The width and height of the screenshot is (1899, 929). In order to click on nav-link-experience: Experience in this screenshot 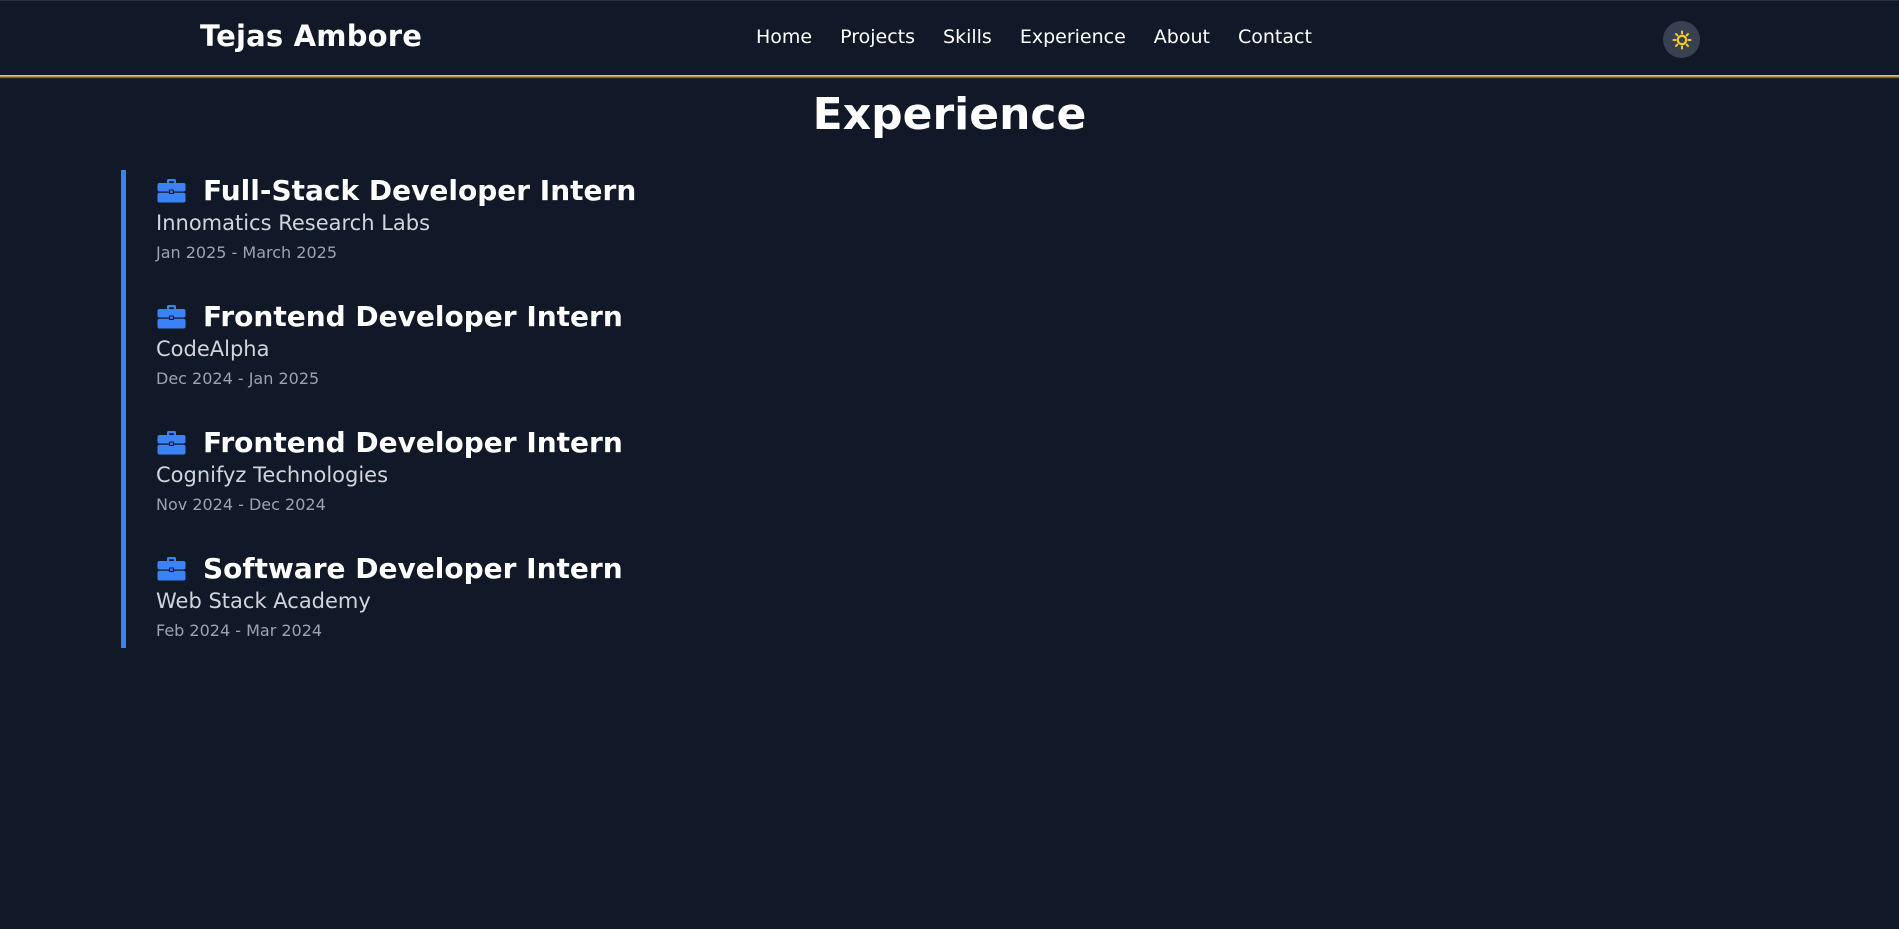, I will do `click(1073, 37)`.